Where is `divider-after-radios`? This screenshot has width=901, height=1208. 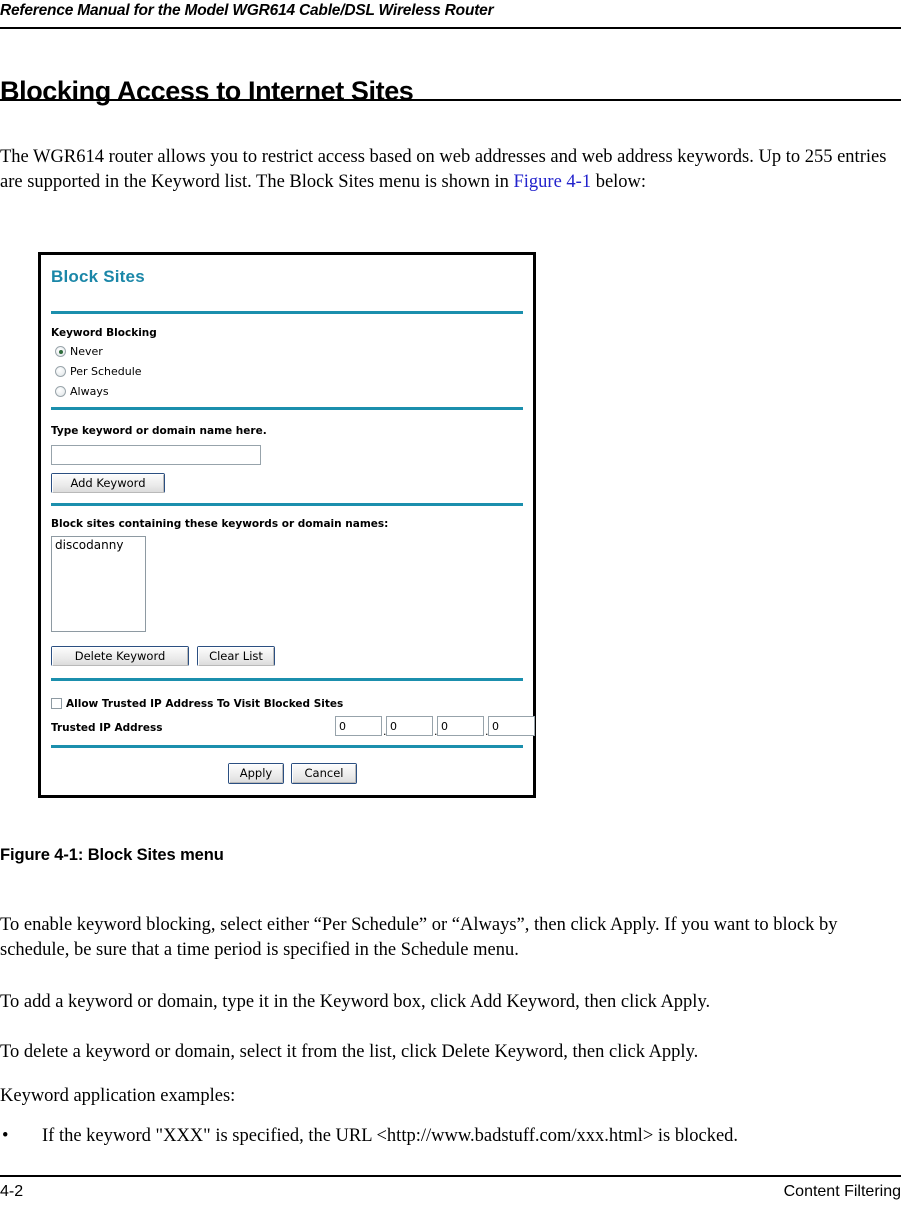
divider-after-radios is located at coordinates (287, 408).